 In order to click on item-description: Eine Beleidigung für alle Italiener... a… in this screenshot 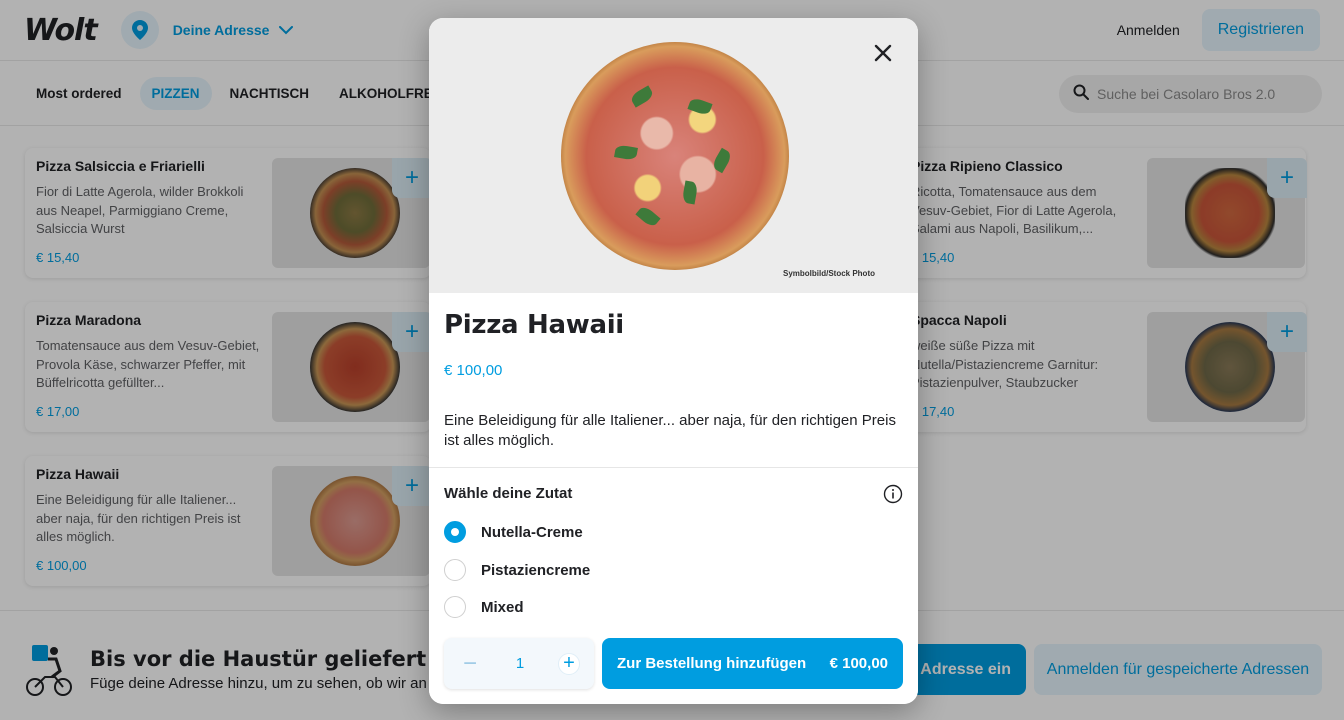, I will do `click(670, 430)`.